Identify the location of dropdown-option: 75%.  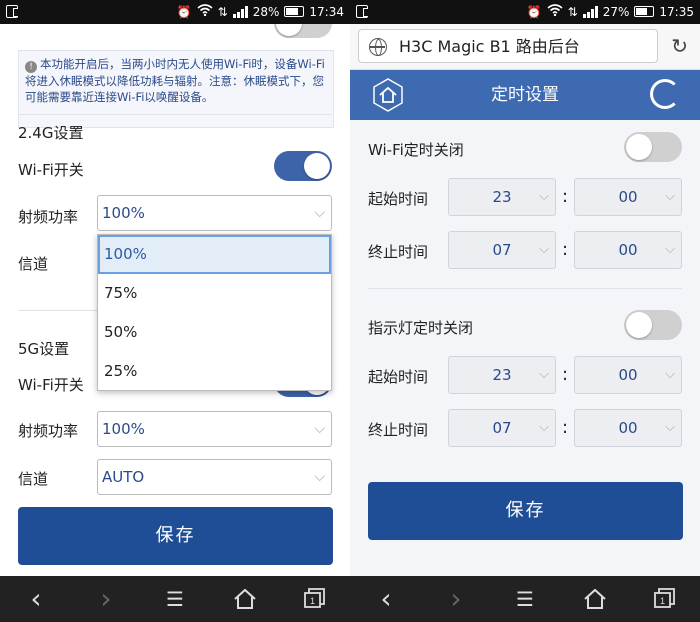
(214, 293).